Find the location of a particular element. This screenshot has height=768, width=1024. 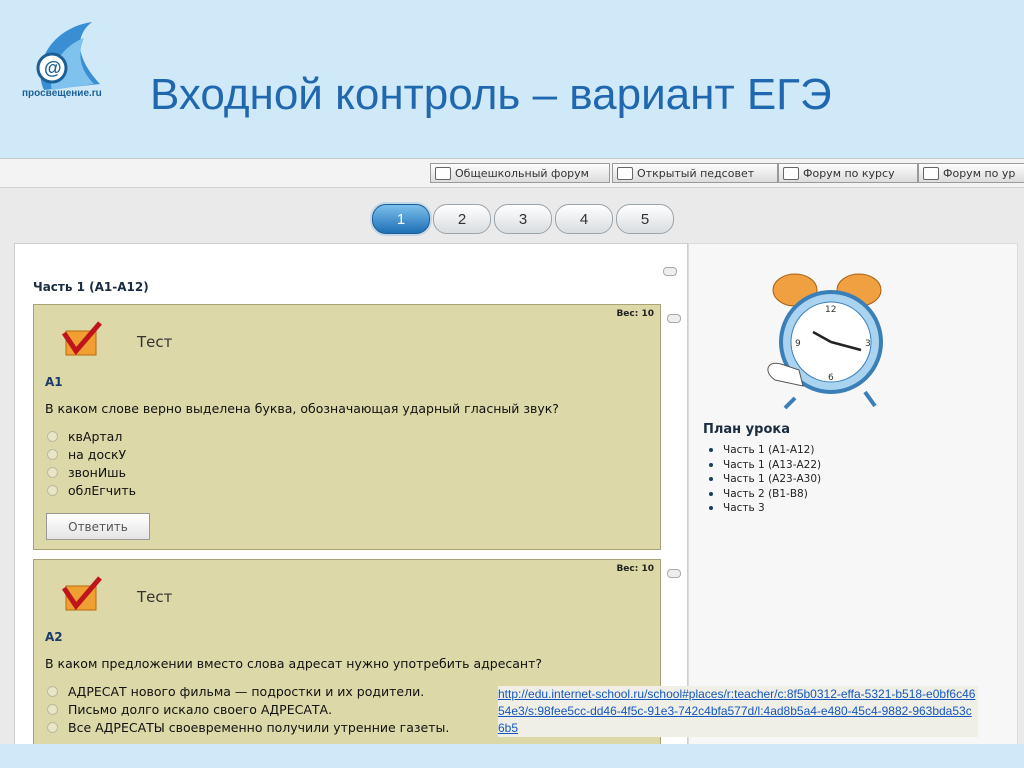

question-number: А1 is located at coordinates (54, 382).